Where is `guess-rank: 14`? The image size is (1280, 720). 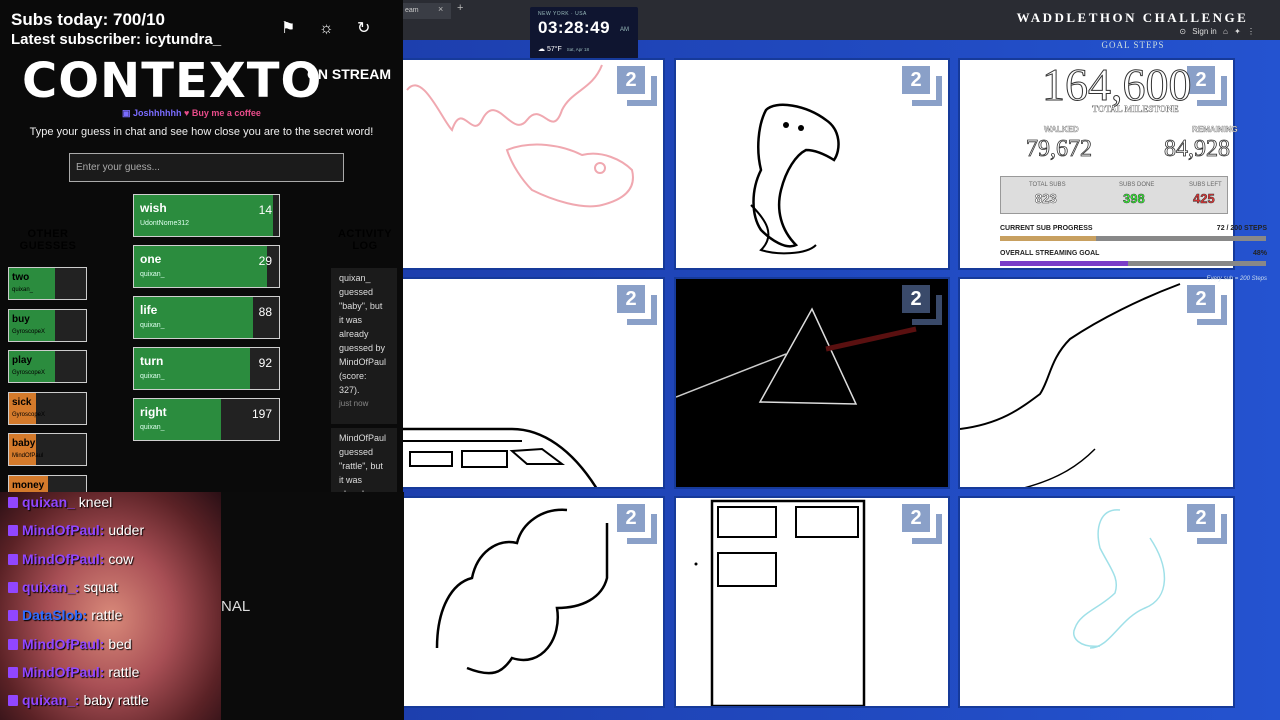
guess-rank: 14 is located at coordinates (265, 210).